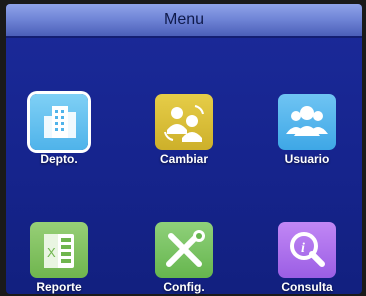 This screenshot has width=366, height=296. I want to click on menu-tile-cambiar: Cambiar, so click(184, 132).